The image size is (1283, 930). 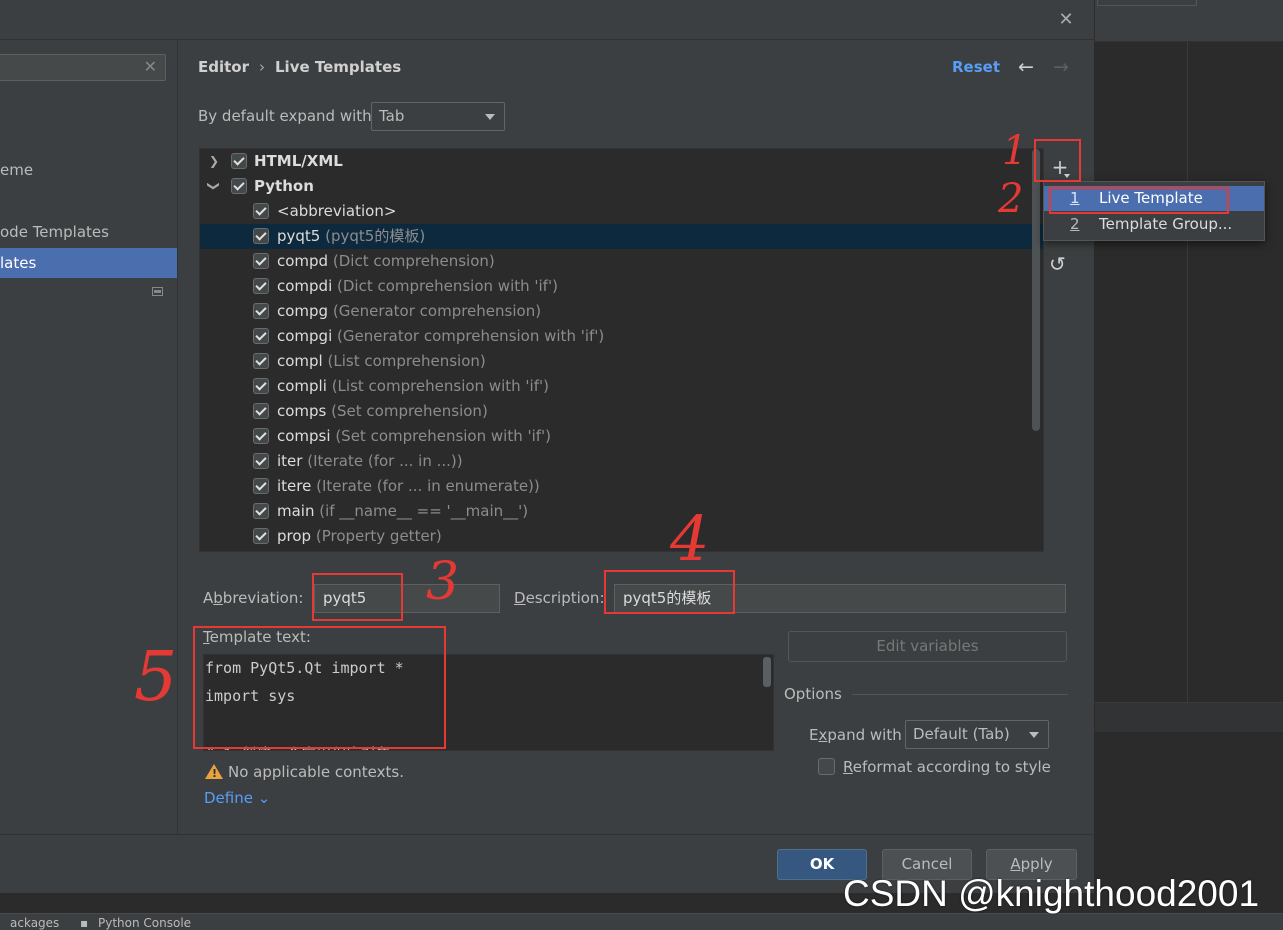 I want to click on template-label: compl (List comprehension), so click(x=381, y=361).